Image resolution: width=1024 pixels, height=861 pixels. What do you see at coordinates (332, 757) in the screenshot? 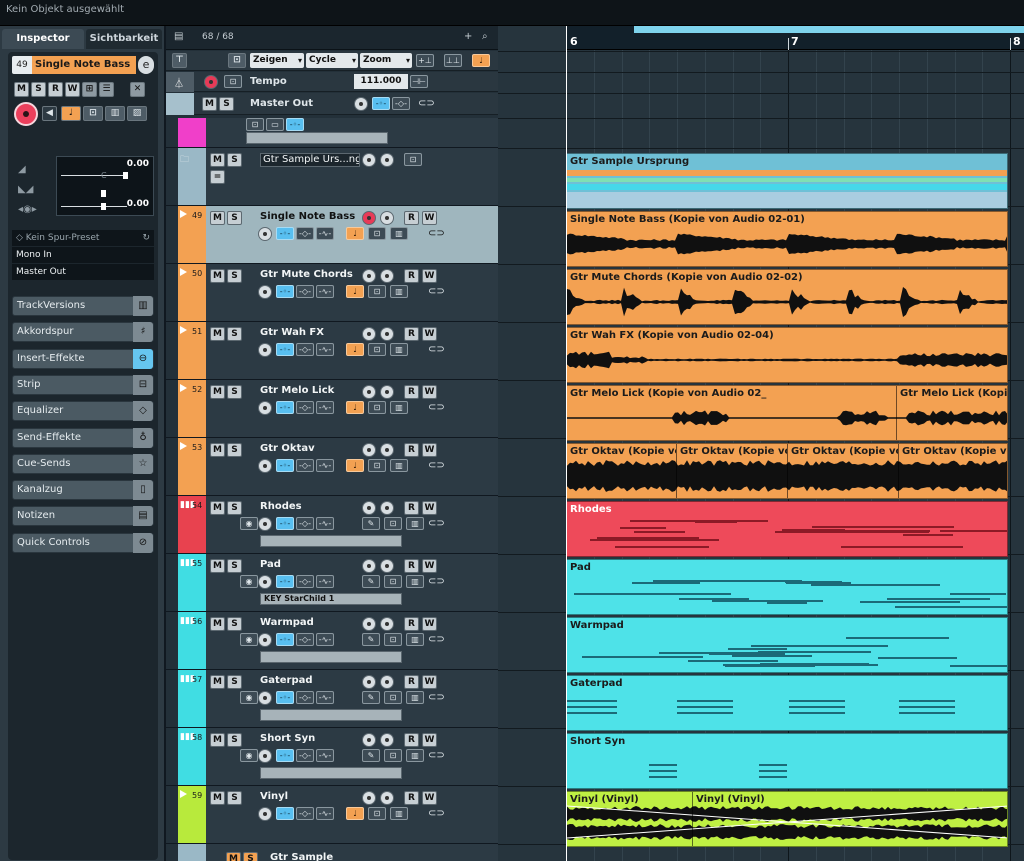
I see `track-row: ▮▮▮ 58 M S Short Syn R W -◦- -◇- -∿- ◉ ✎ ⊡ ▥ ⊂⊃` at bounding box center [332, 757].